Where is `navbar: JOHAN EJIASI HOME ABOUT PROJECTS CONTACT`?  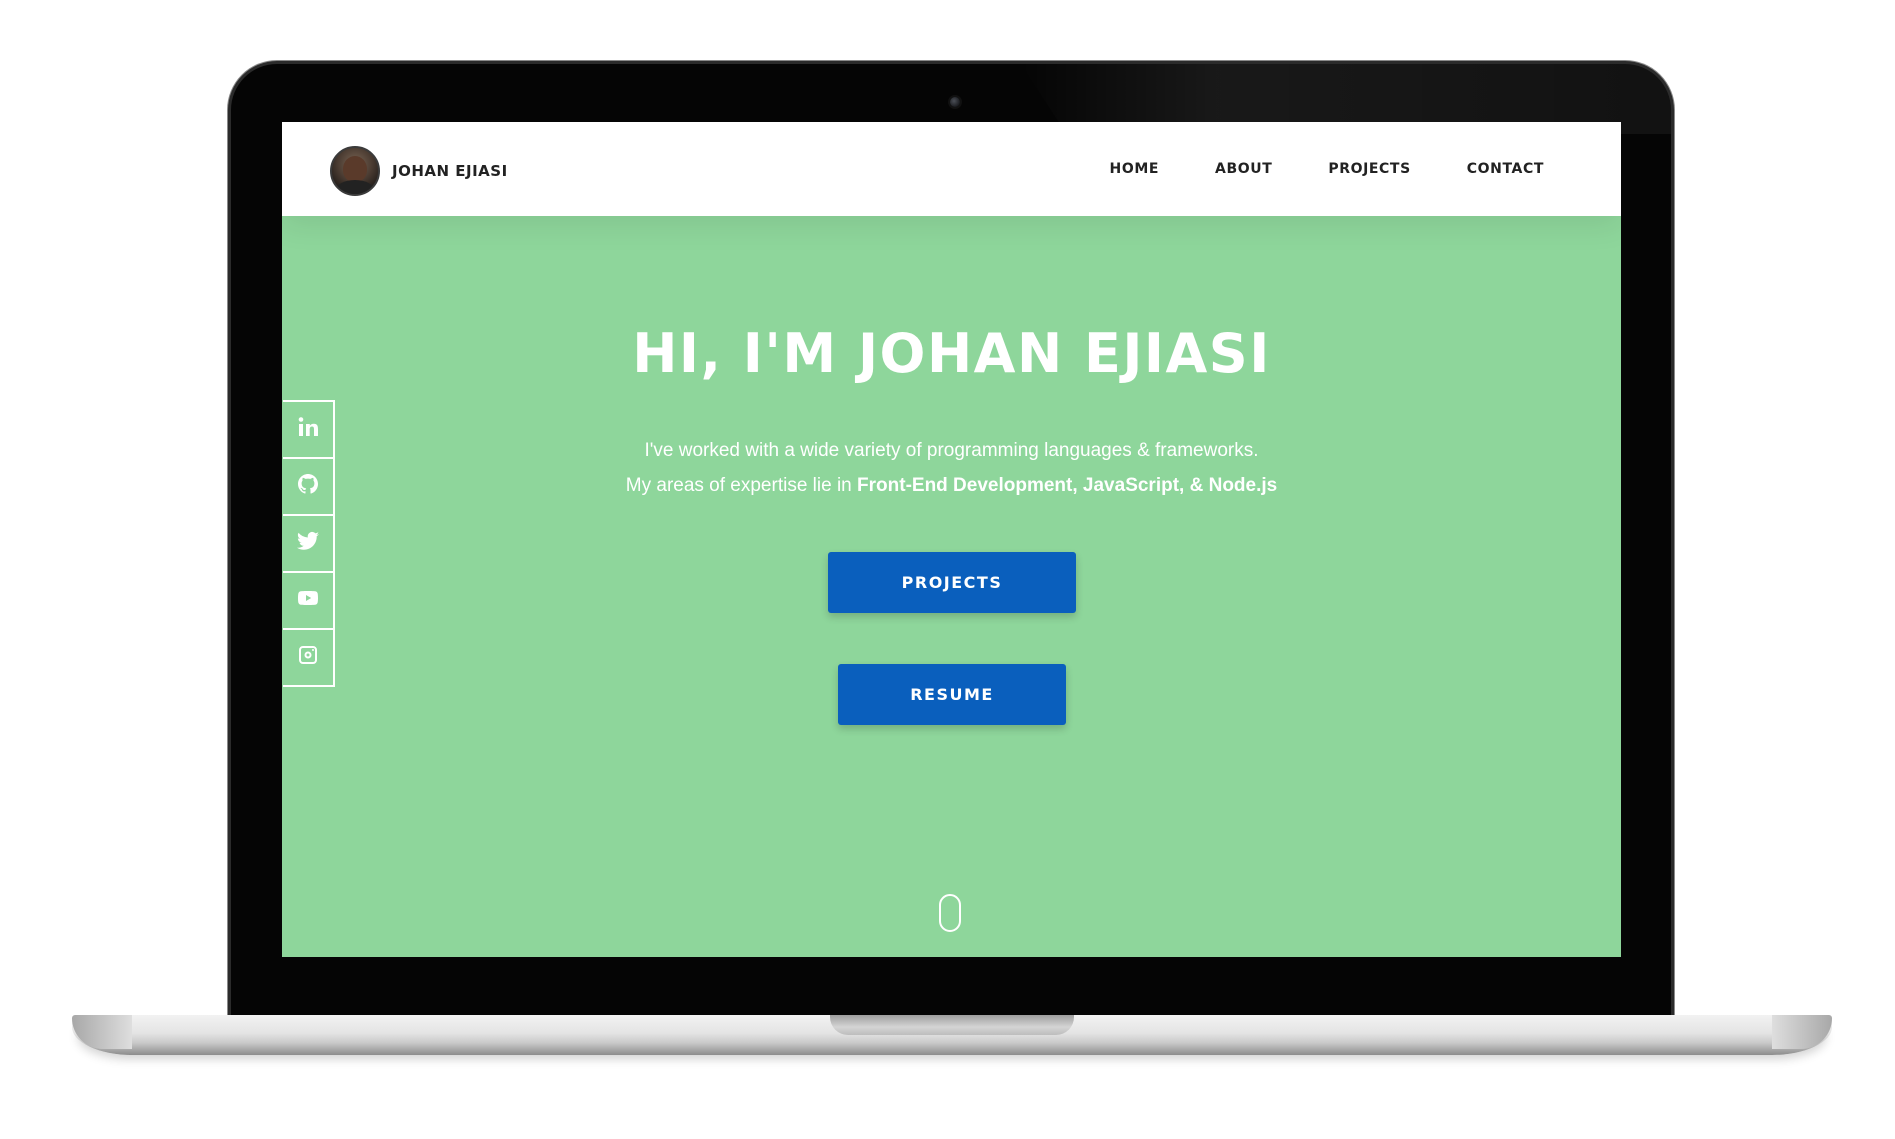
navbar: JOHAN EJIASI HOME ABOUT PROJECTS CONTACT is located at coordinates (951, 169).